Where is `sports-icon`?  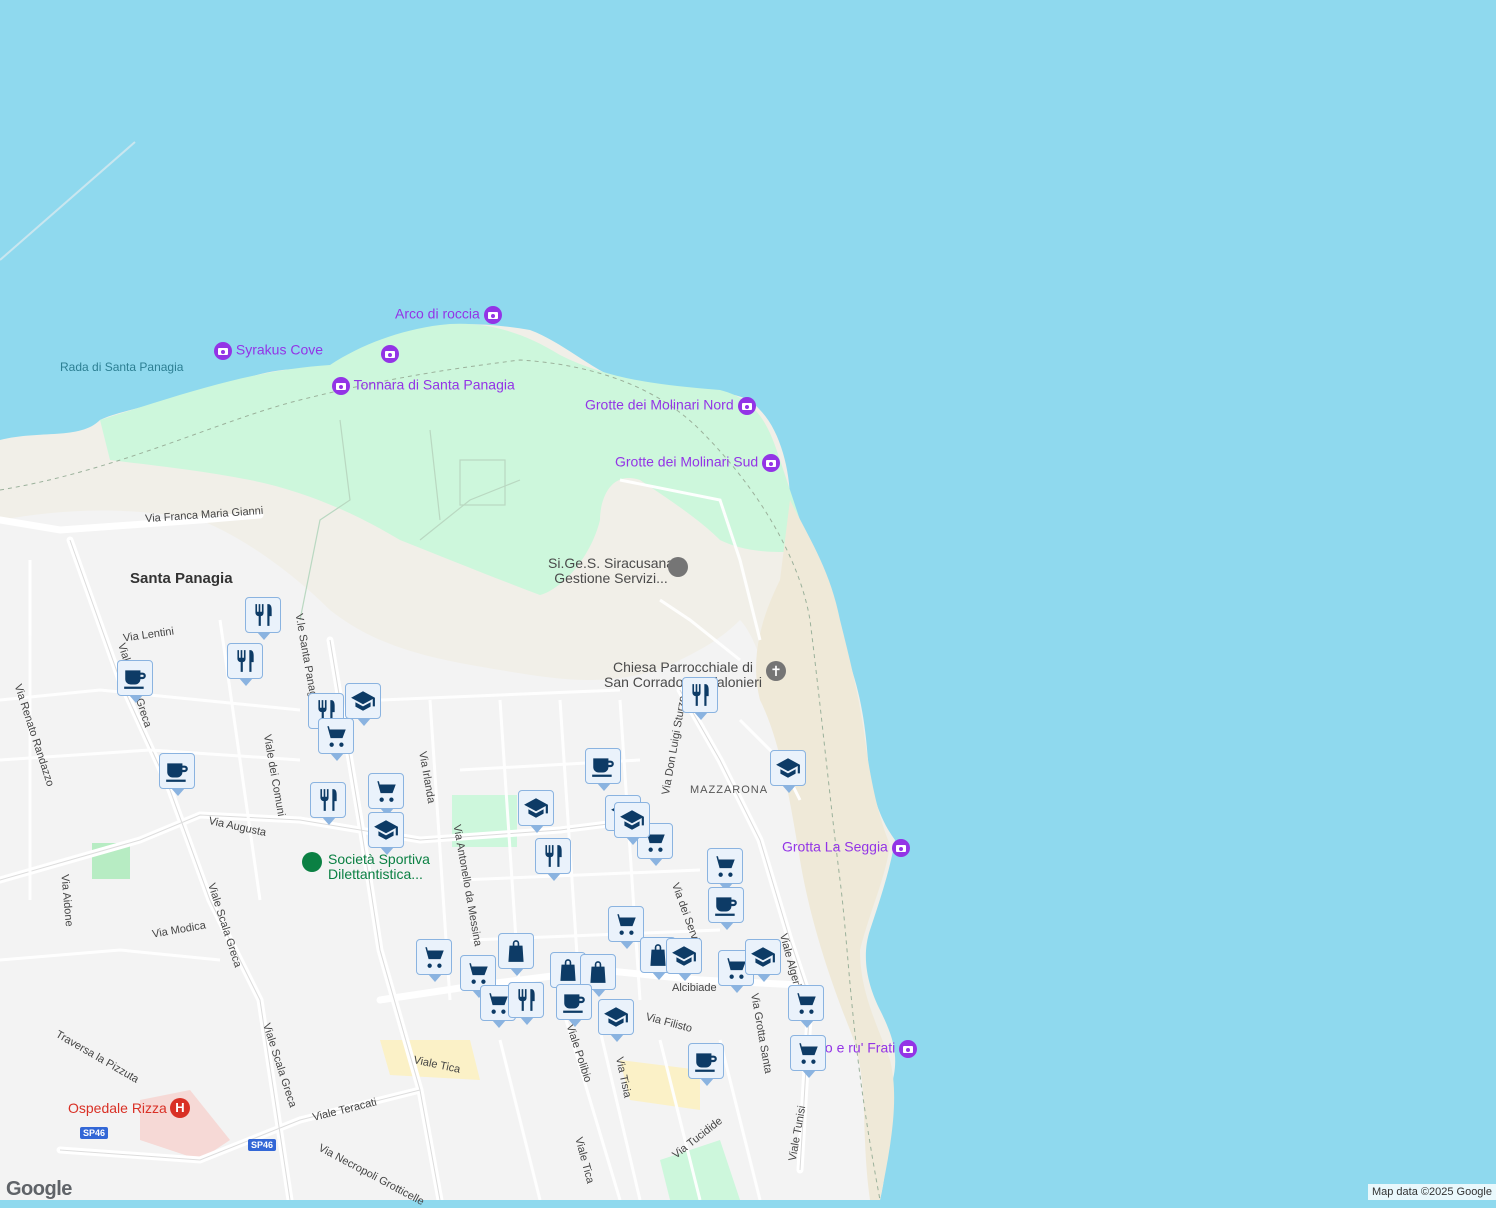 sports-icon is located at coordinates (312, 862).